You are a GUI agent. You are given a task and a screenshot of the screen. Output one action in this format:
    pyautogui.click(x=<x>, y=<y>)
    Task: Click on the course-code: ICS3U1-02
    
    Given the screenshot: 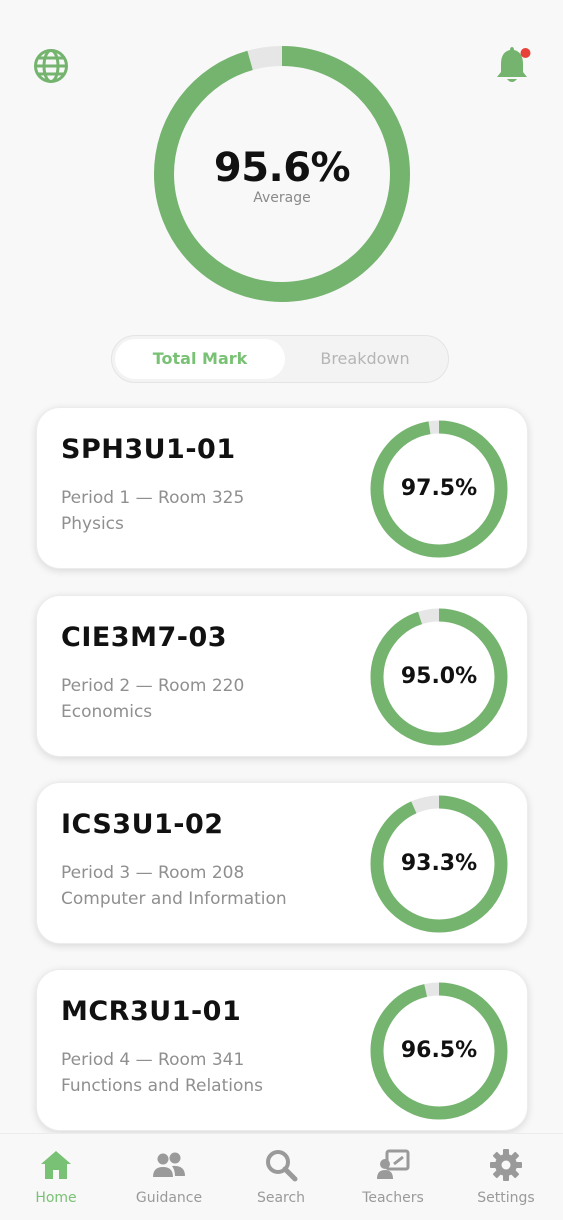 What is the action you would take?
    pyautogui.click(x=142, y=824)
    